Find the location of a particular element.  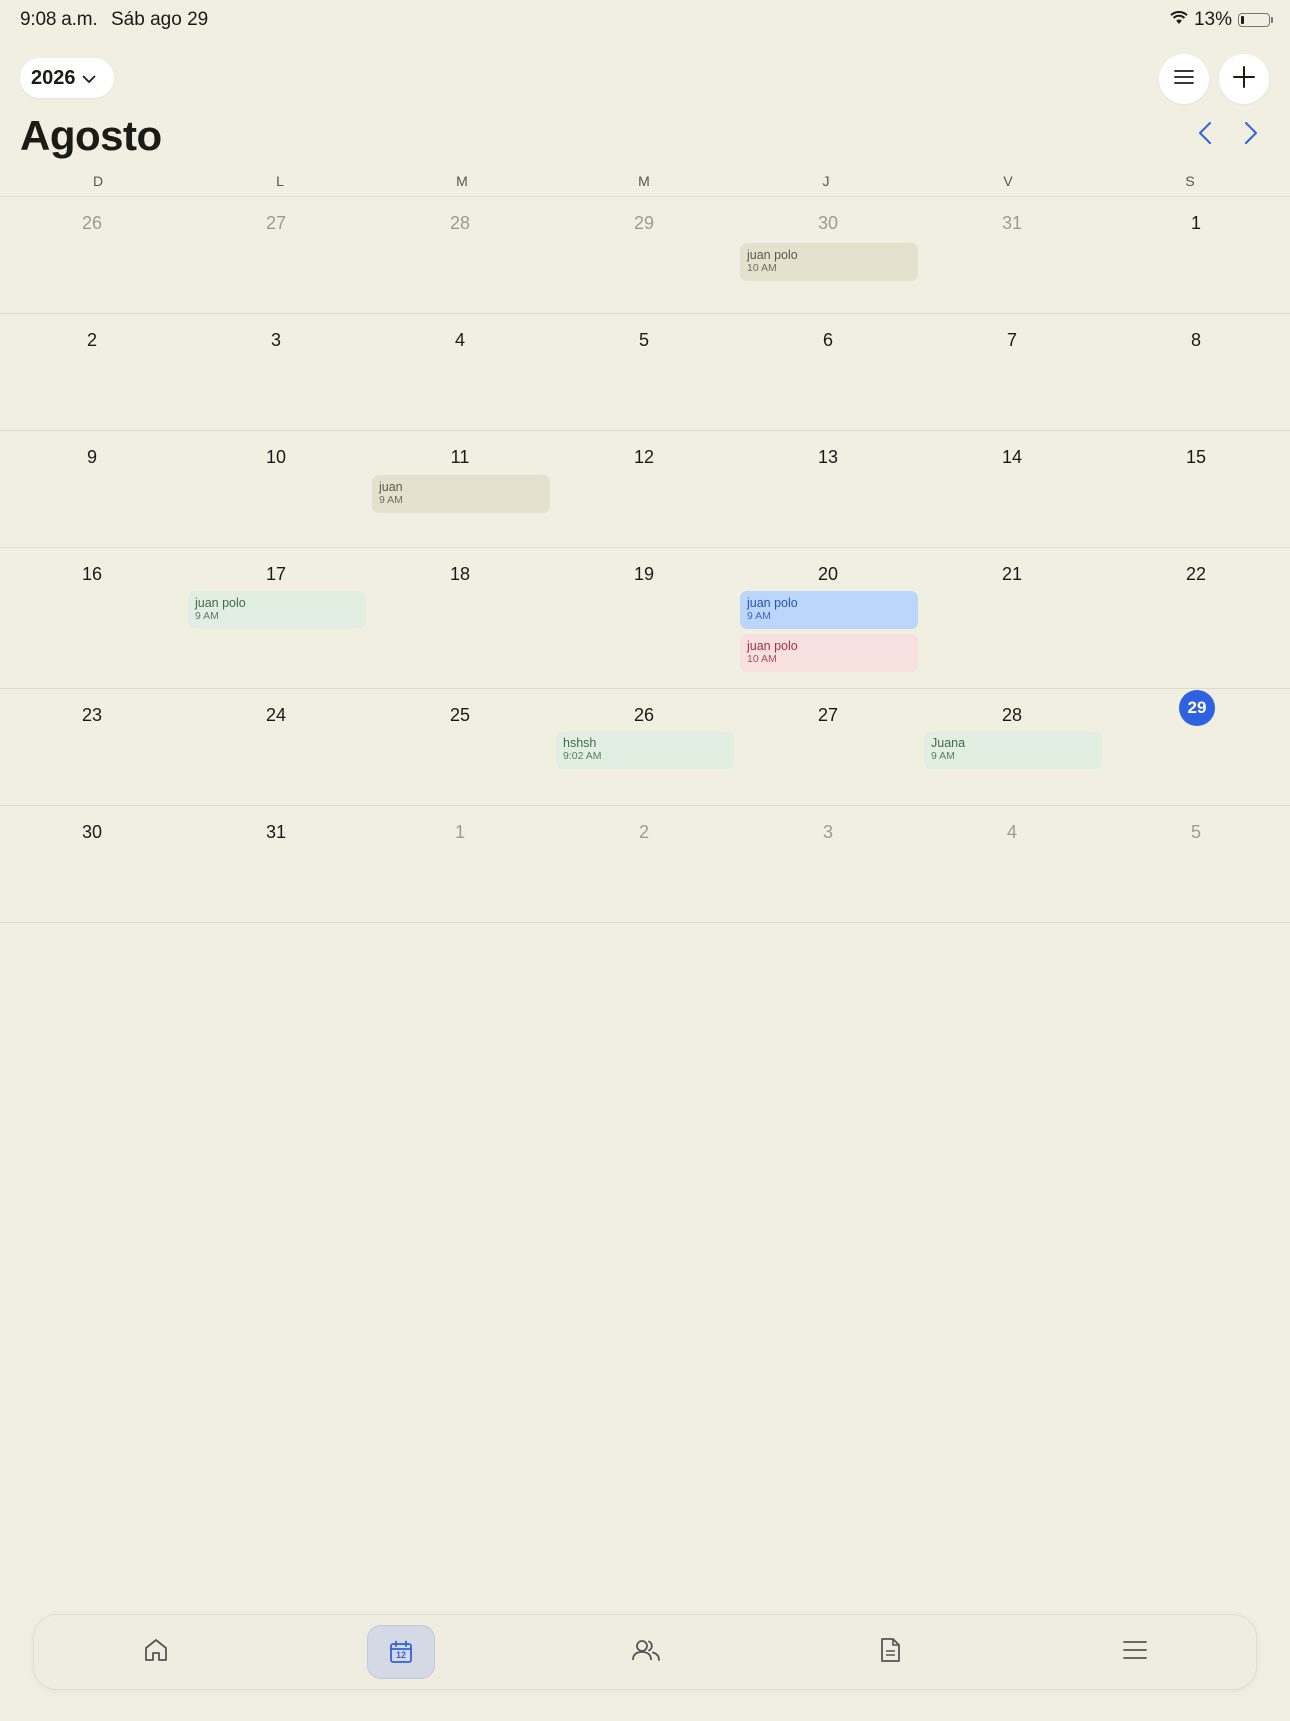

weekday-label: L is located at coordinates (280, 181).